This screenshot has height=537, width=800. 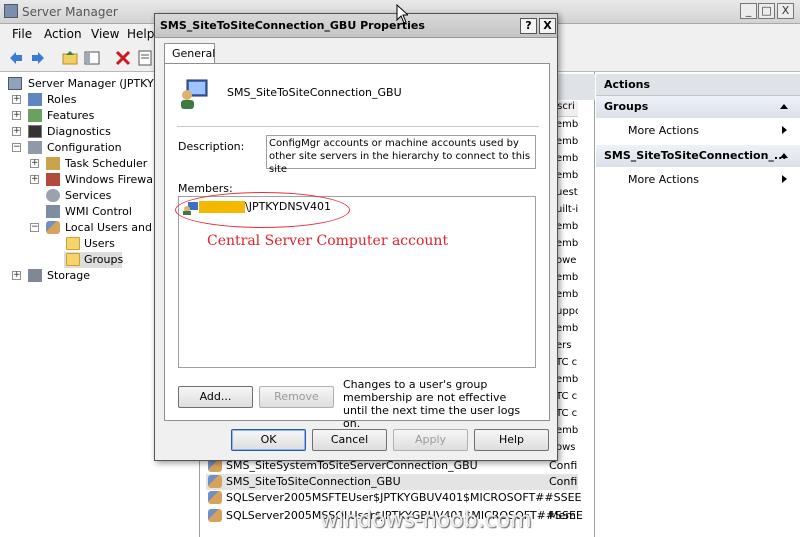 I want to click on tree-label: Roles, so click(x=62, y=99).